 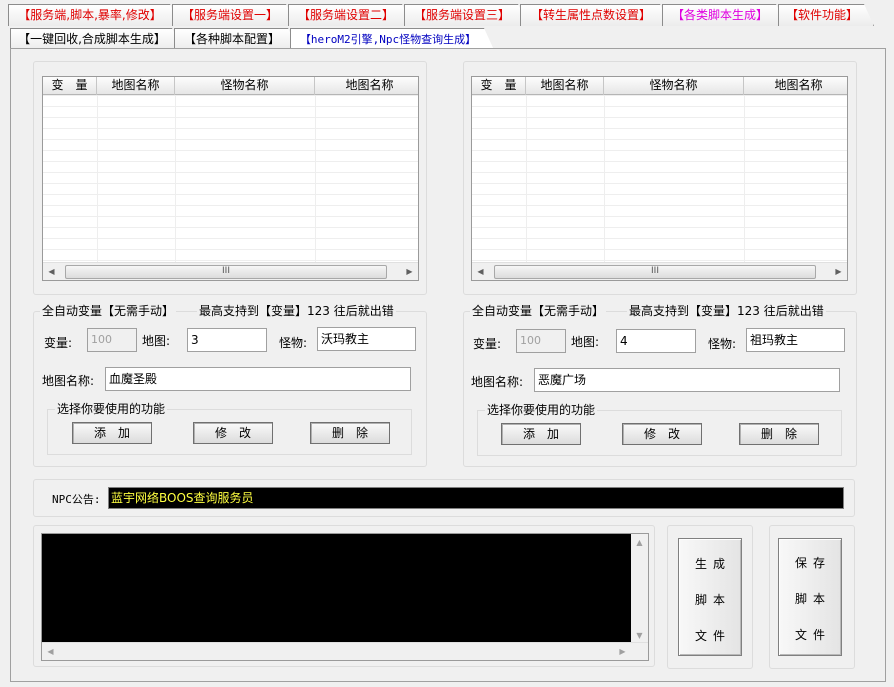 I want to click on right-mapname-input: 恶魔广场, so click(x=687, y=380).